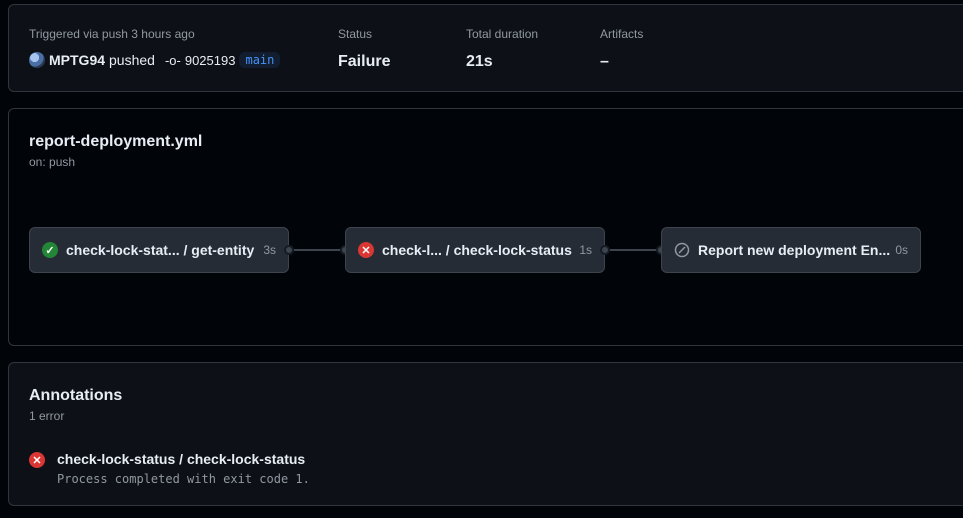 The height and width of the screenshot is (518, 963). I want to click on duration-column: Total duration 21s, so click(502, 49).